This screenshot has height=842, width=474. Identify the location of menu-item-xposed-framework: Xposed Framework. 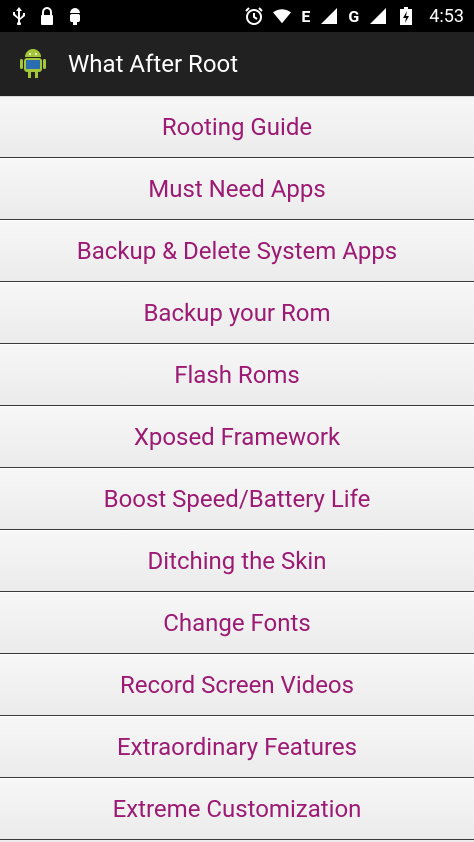
(237, 437).